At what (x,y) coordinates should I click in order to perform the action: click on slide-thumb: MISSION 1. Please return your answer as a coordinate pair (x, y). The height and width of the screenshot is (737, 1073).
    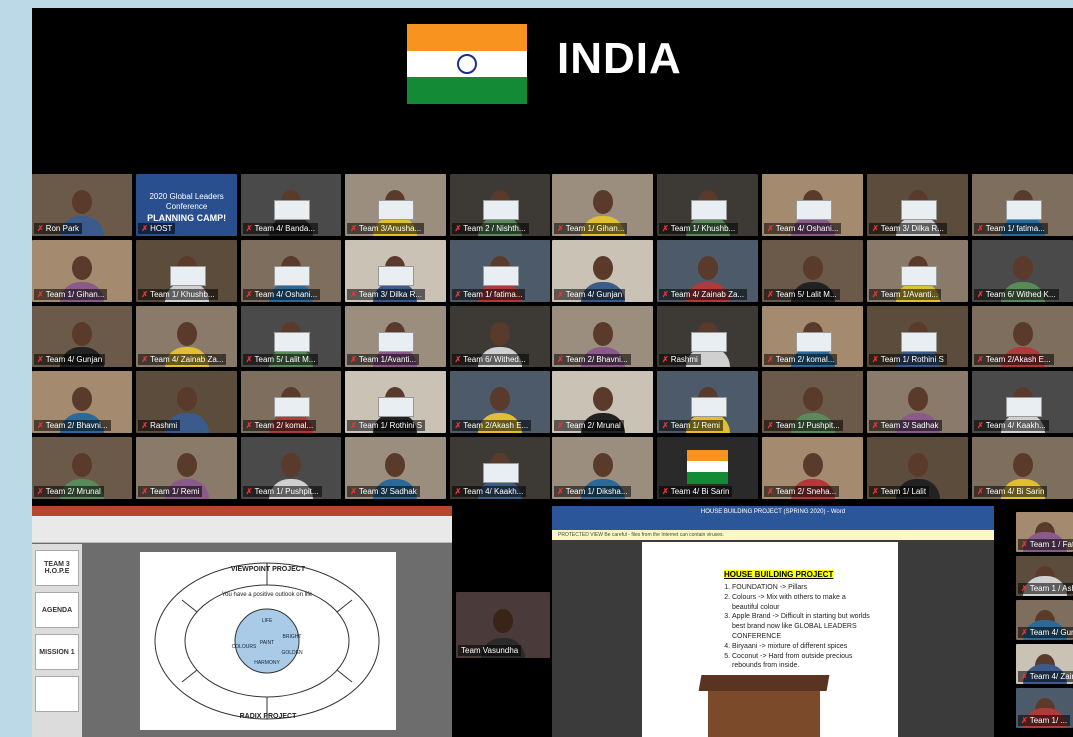
    Looking at the image, I should click on (57, 652).